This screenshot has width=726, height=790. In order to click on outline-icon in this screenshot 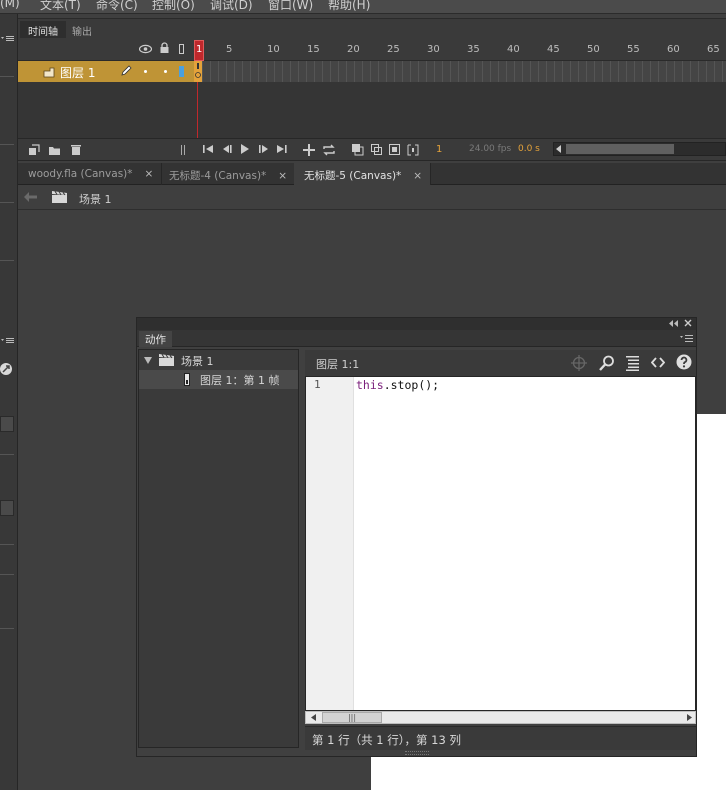, I will do `click(181, 49)`.